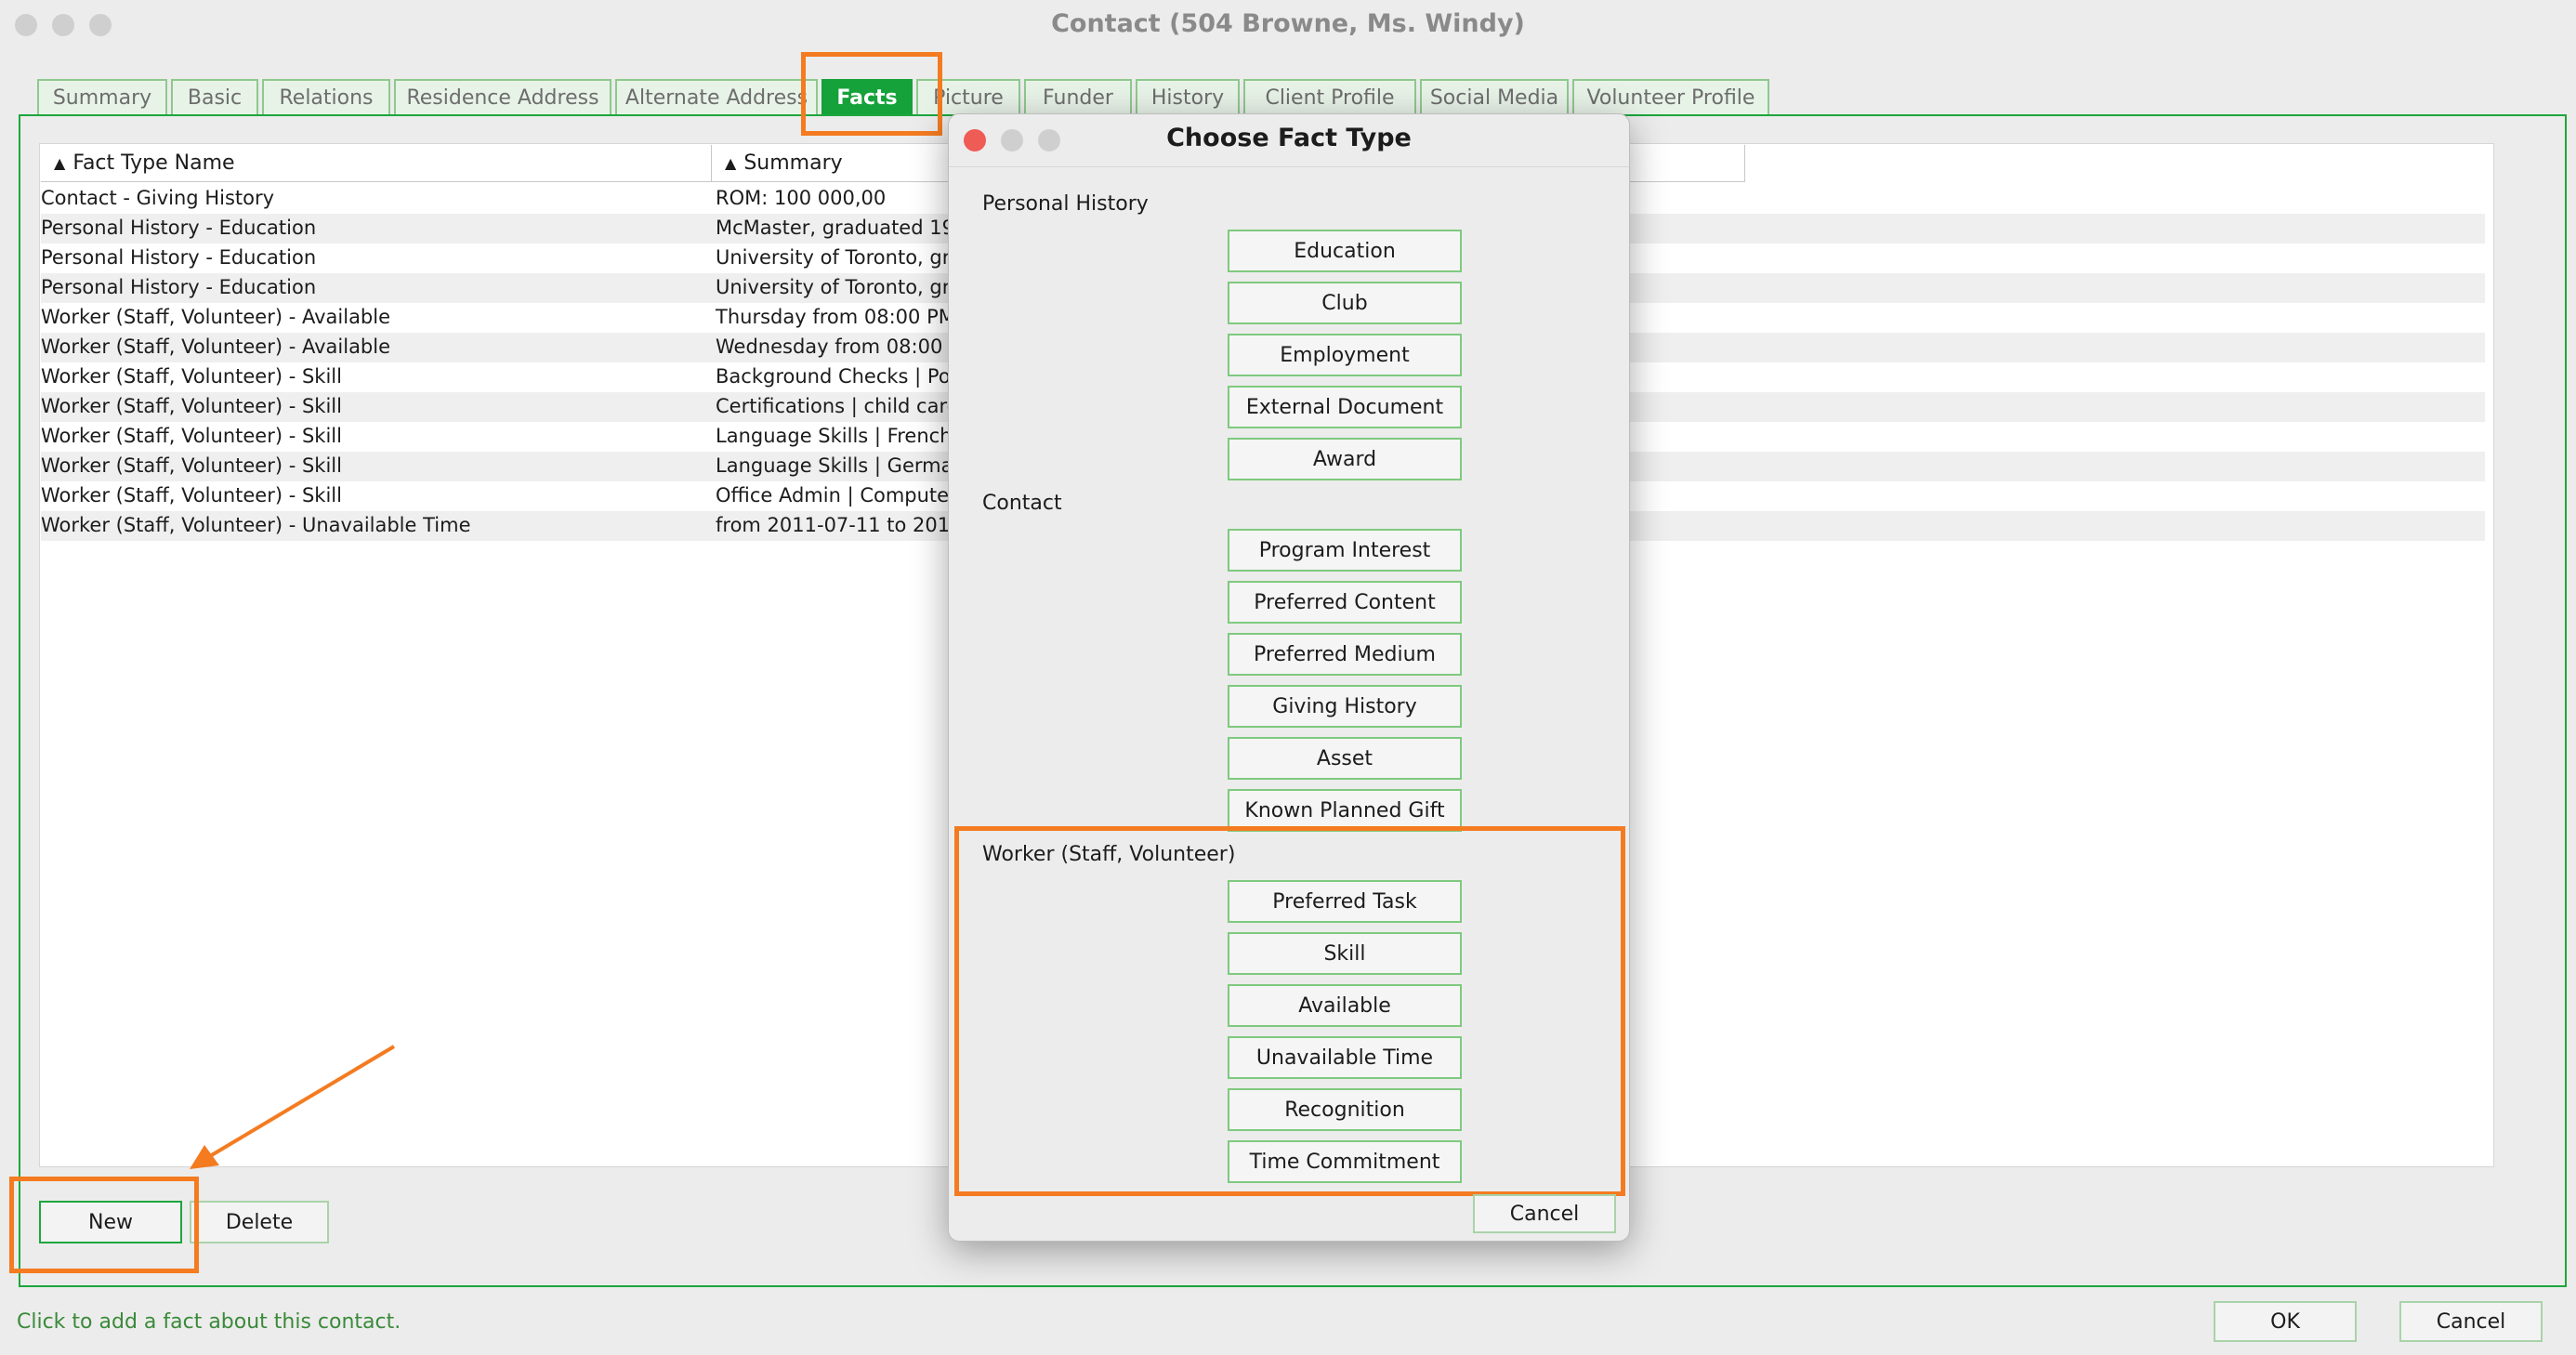 This screenshot has height=1355, width=2576. Describe the element at coordinates (1345, 654) in the screenshot. I see `option-preferred-medium-button: Preferred Medium` at that location.